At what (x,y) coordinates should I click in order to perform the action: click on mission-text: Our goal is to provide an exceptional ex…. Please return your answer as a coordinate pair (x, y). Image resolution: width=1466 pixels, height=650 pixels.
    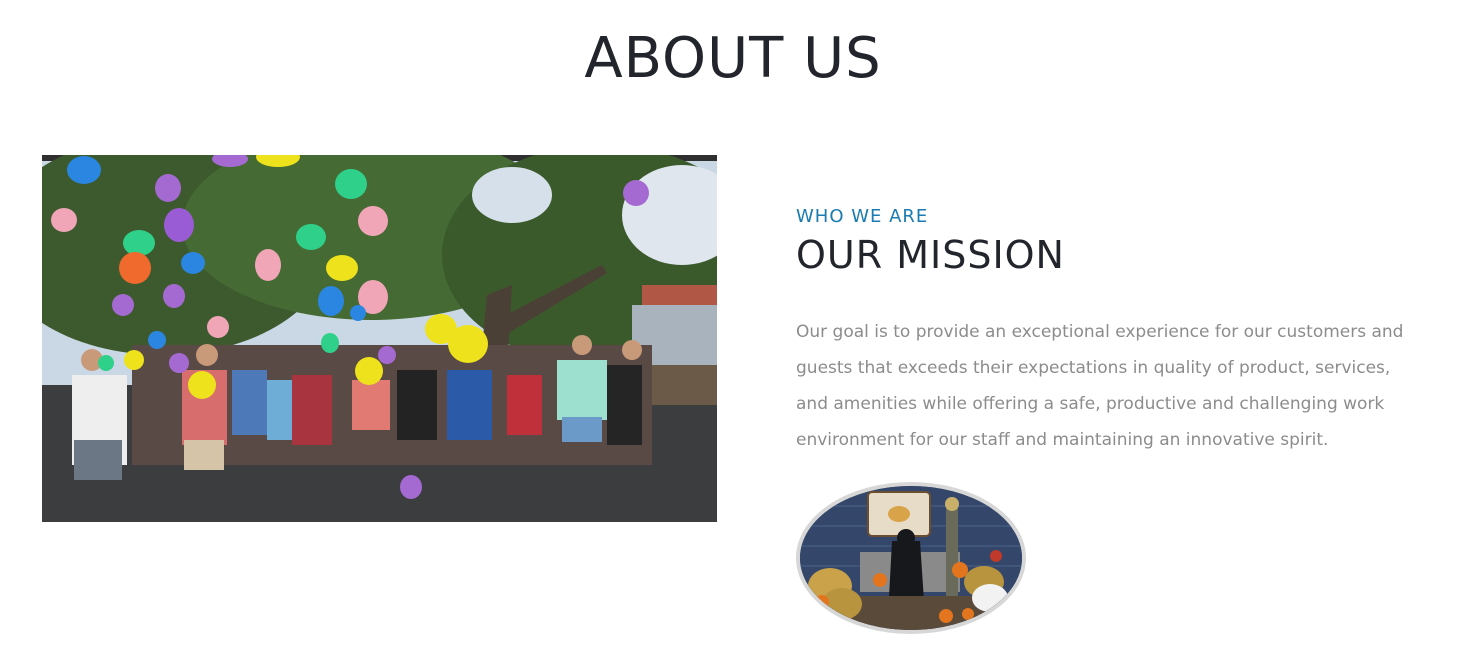
    Looking at the image, I should click on (1100, 386).